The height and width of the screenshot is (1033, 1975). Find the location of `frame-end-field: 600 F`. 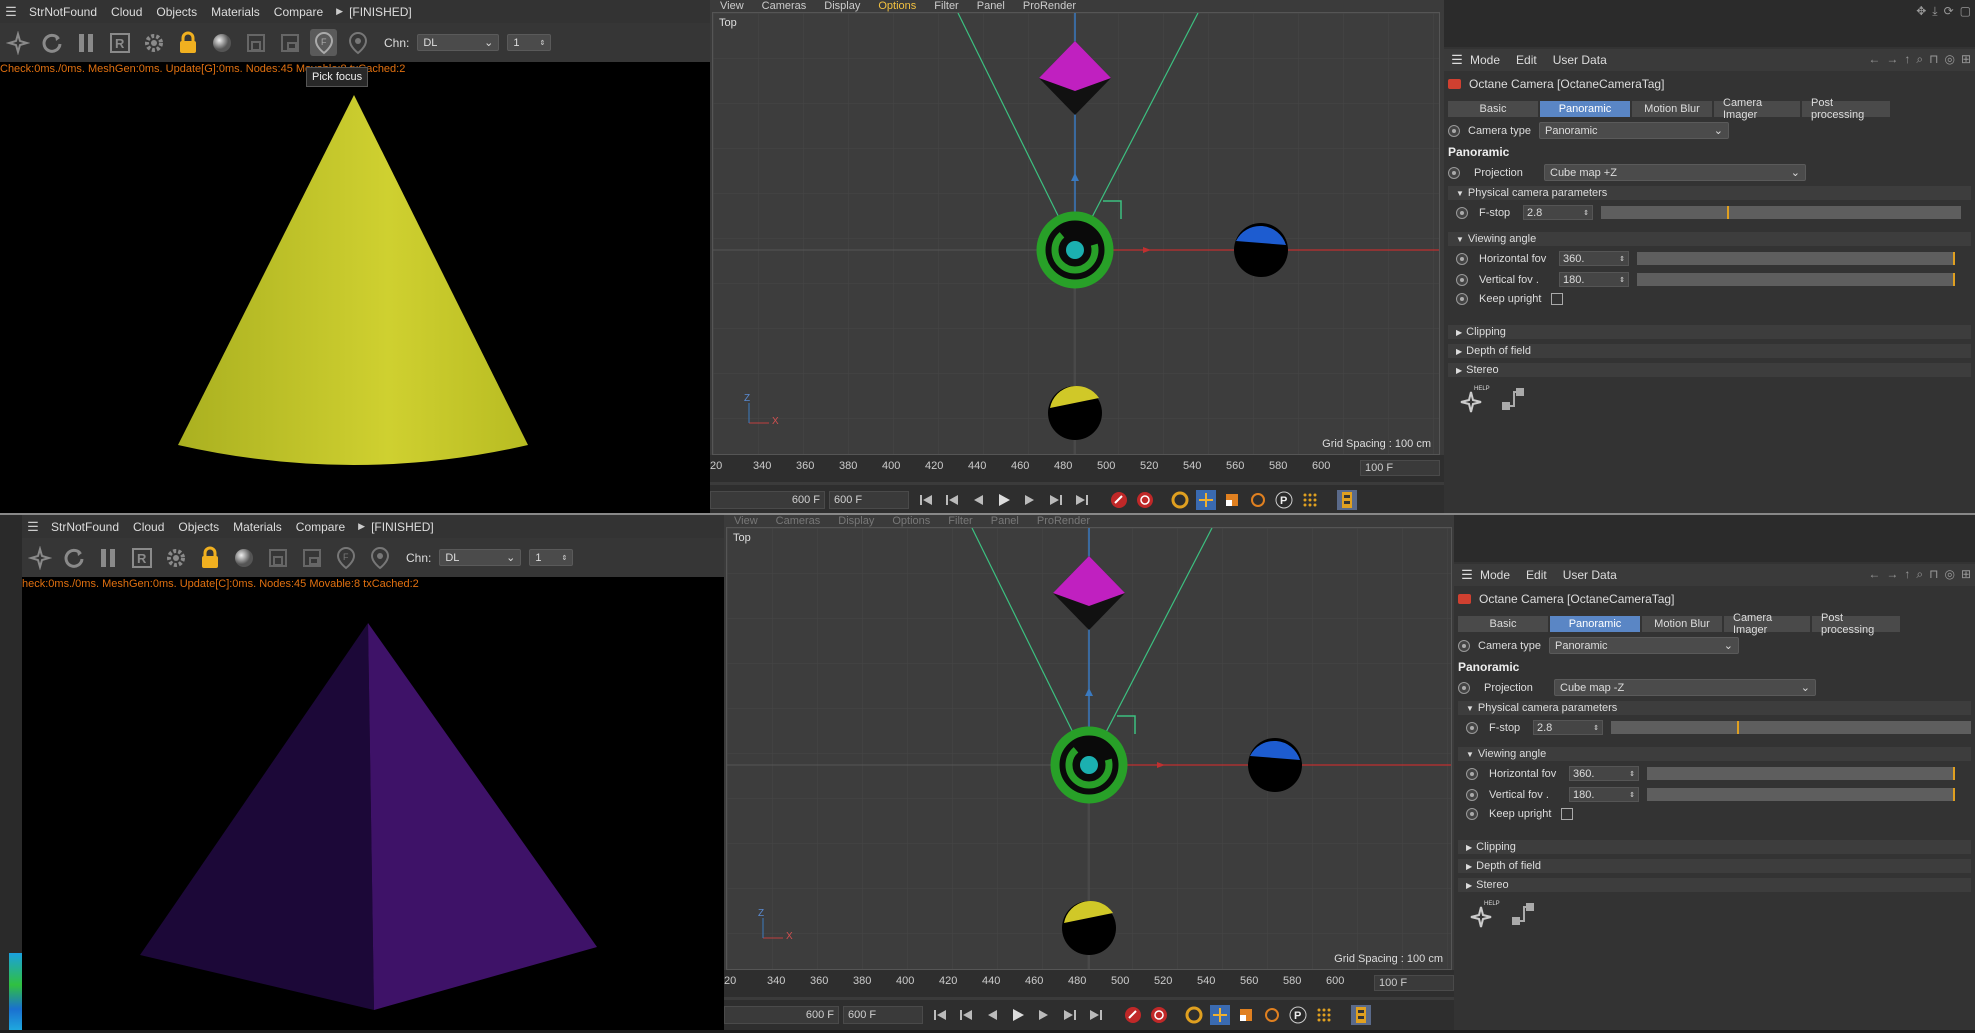

frame-end-field: 600 F is located at coordinates (869, 500).